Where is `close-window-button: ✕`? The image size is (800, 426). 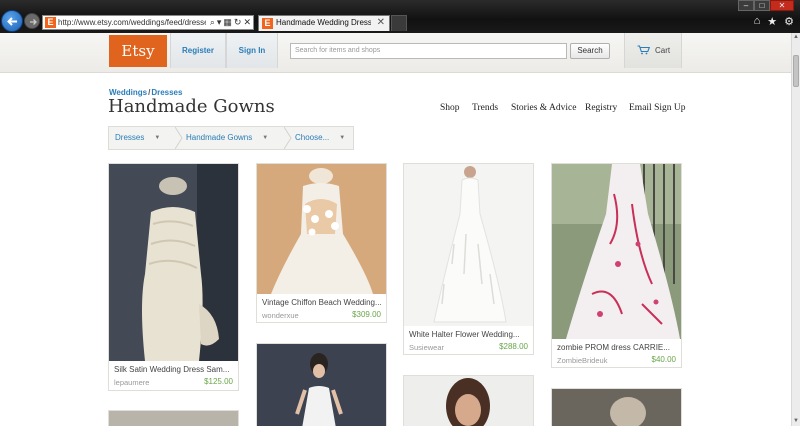
close-window-button: ✕ is located at coordinates (782, 5).